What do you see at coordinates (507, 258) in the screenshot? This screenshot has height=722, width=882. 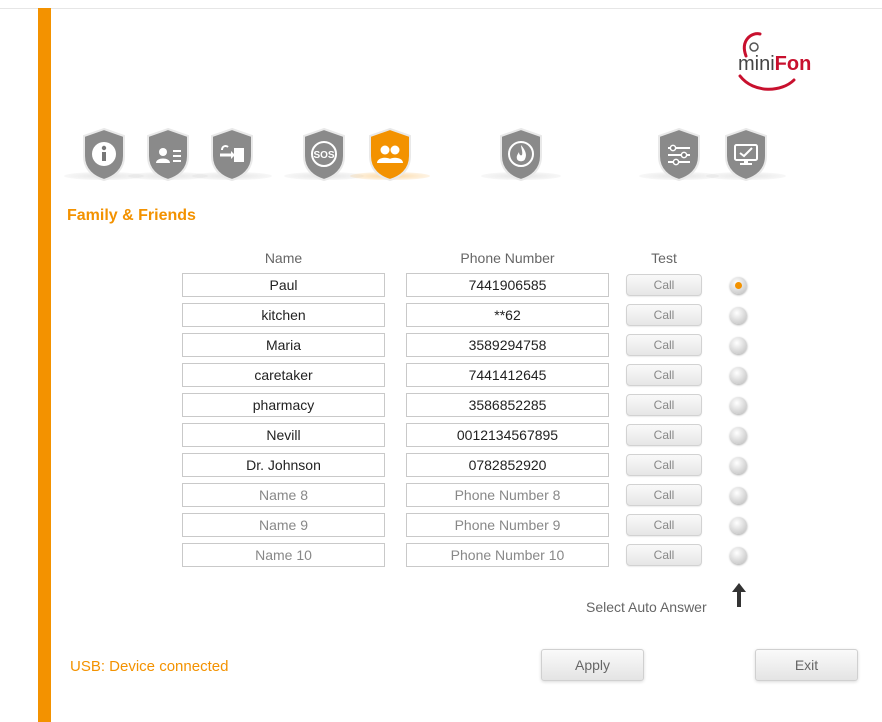 I see `phone-column-header: Phone Number` at bounding box center [507, 258].